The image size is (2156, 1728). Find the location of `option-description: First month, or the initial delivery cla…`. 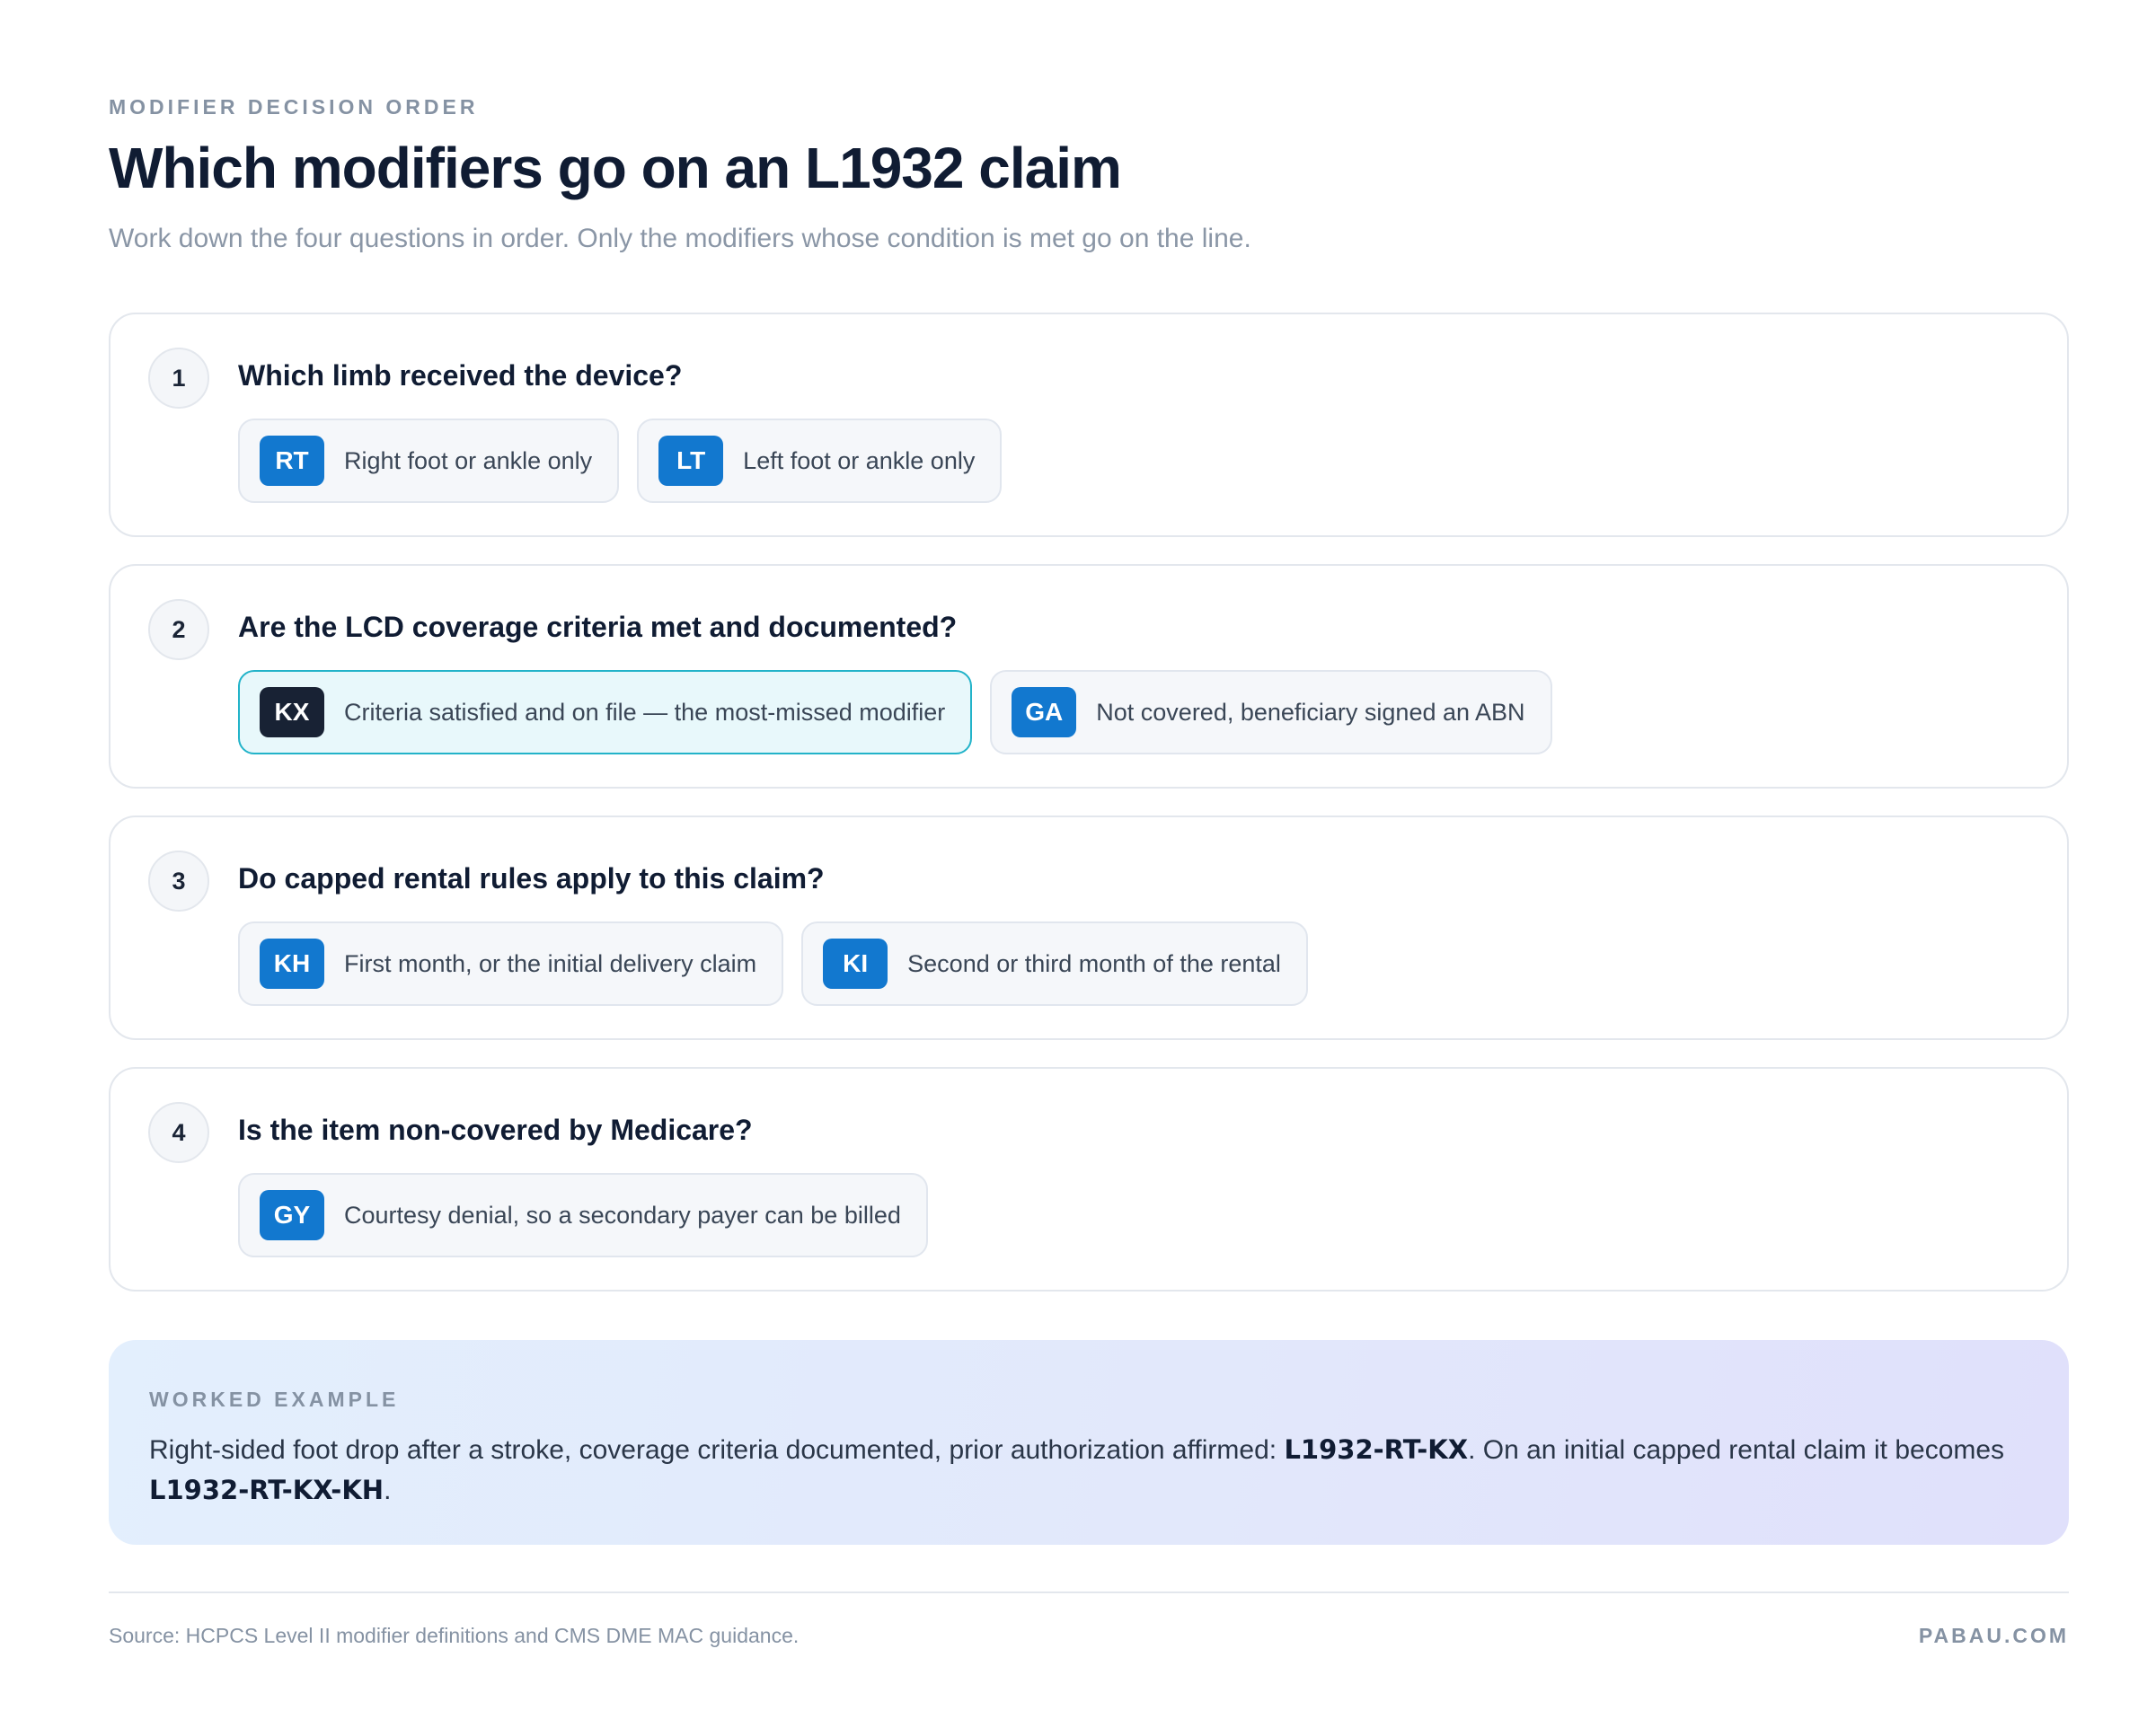

option-description: First month, or the initial delivery cla… is located at coordinates (551, 963).